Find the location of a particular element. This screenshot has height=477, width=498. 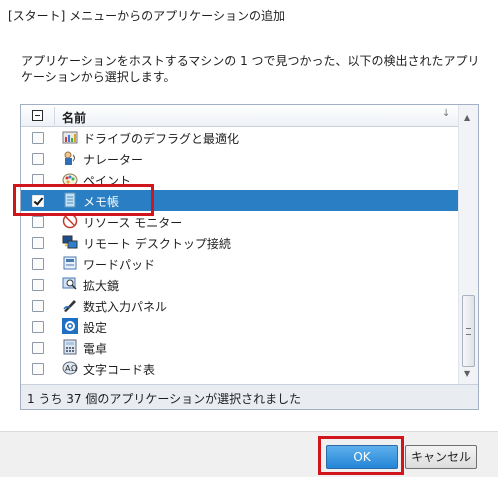

row-label: 設定 is located at coordinates (95, 328).